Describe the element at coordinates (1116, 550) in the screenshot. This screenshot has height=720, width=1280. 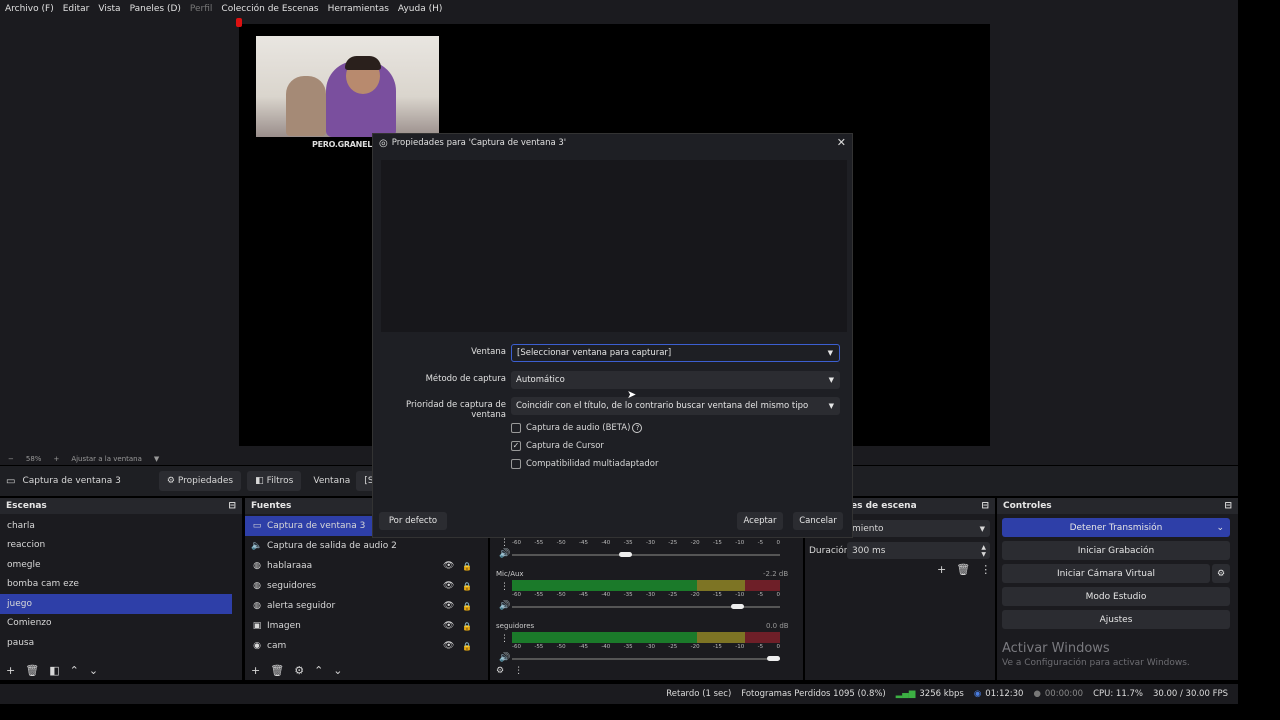
I see `start-recording-button: Iniciar Grabación` at that location.